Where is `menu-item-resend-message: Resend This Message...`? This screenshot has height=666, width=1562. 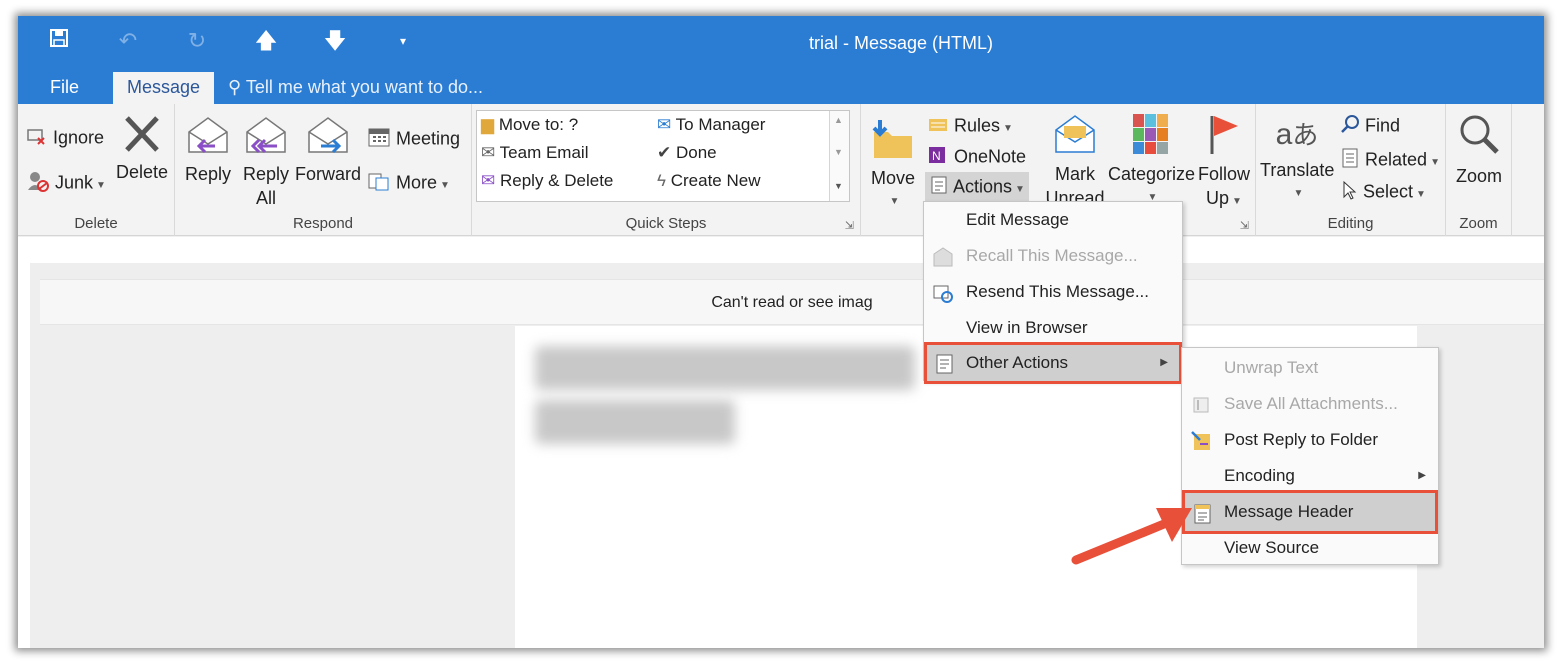 menu-item-resend-message: Resend This Message... is located at coordinates (1053, 292).